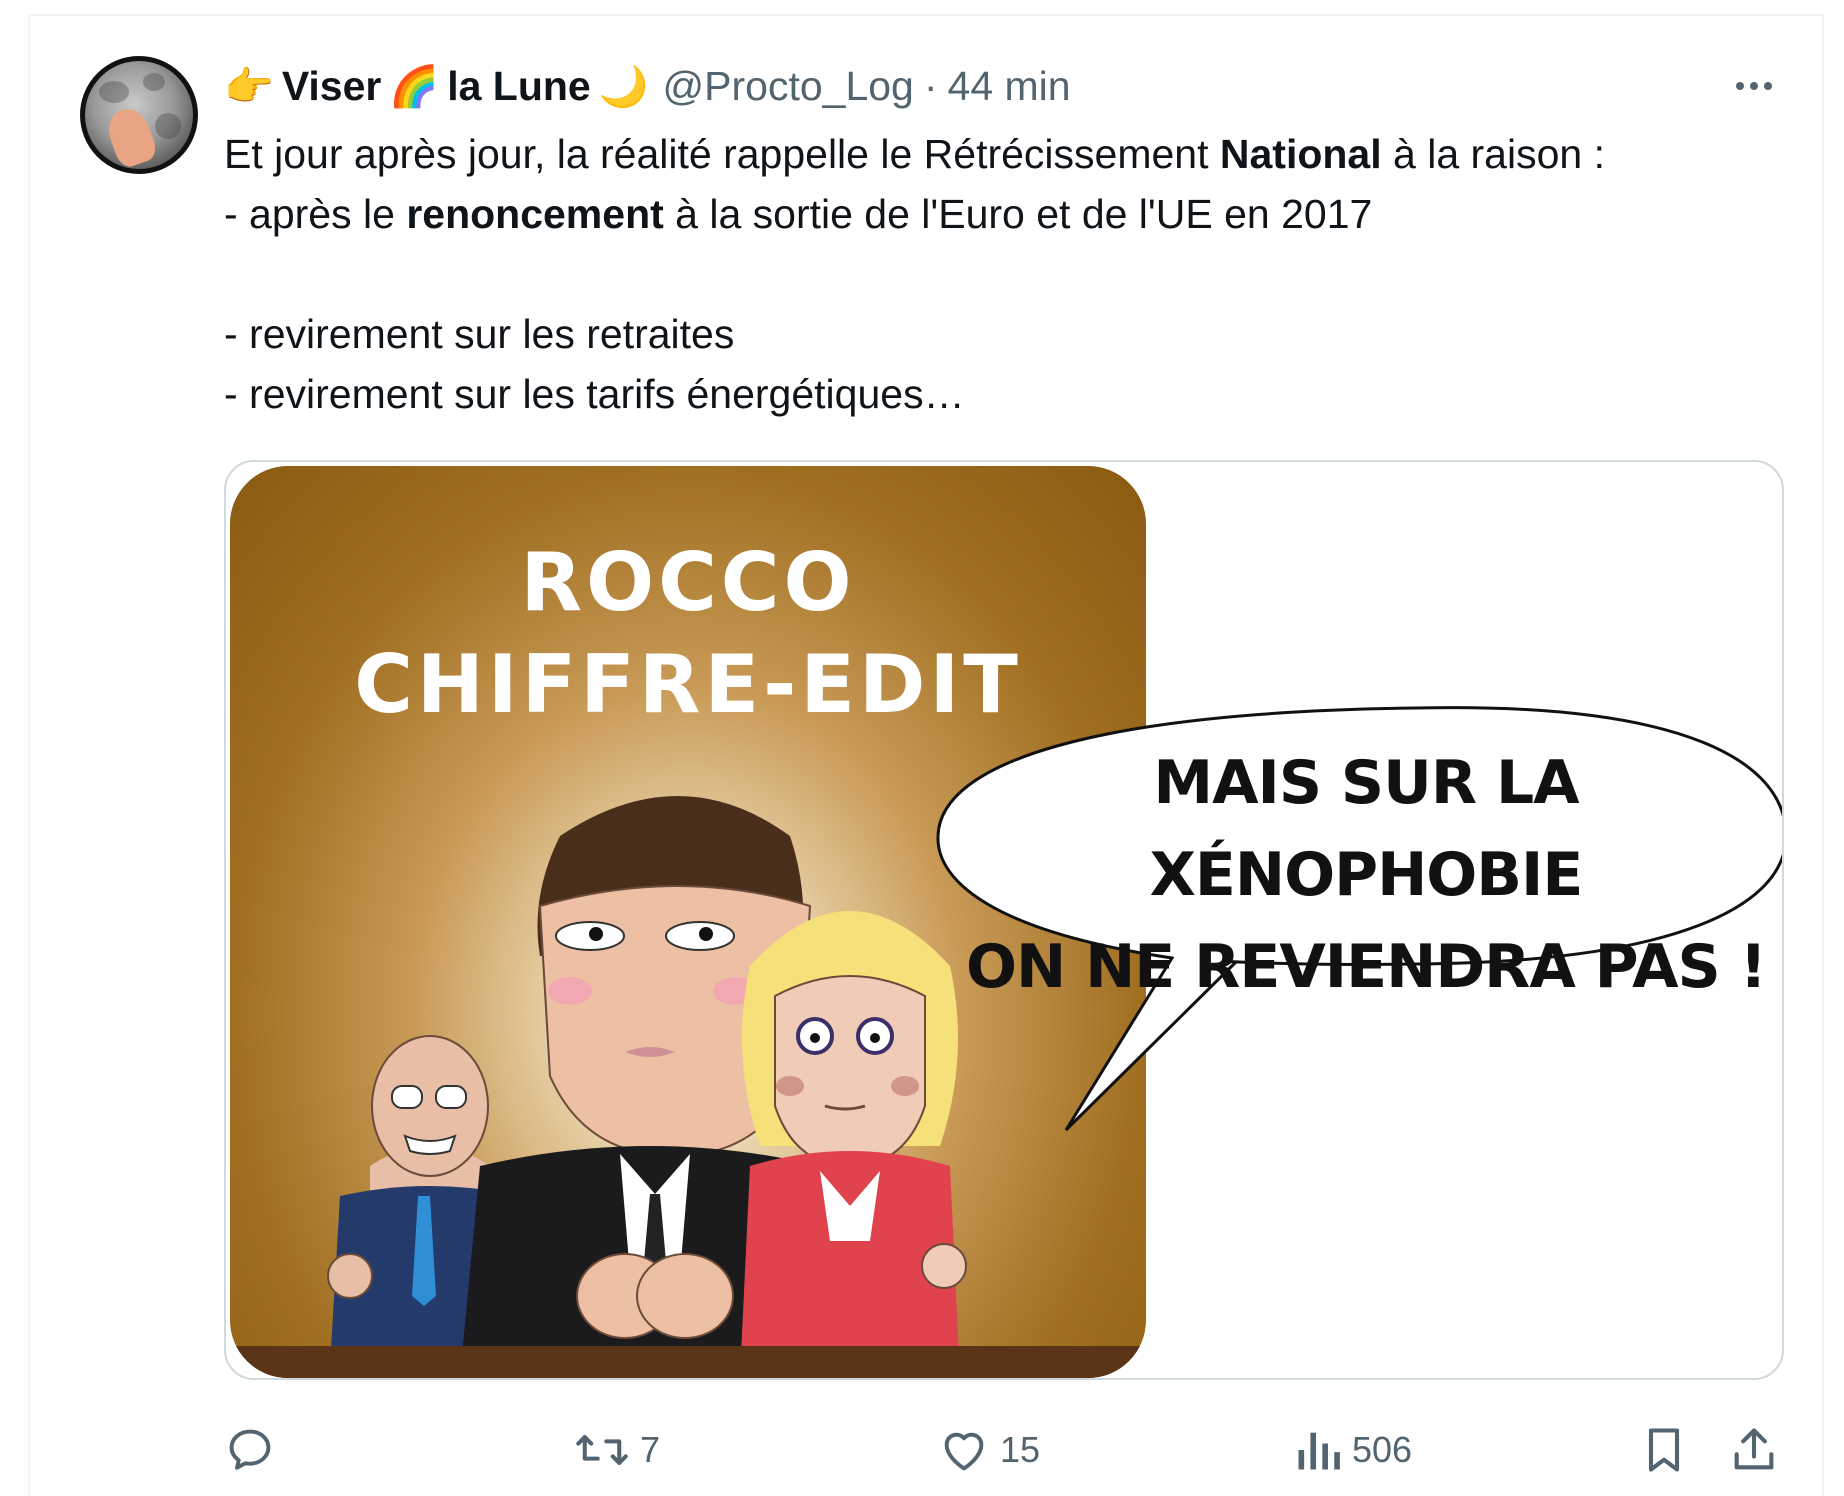  Describe the element at coordinates (479, 334) in the screenshot. I see `tweet-line-3: - revirement sur les retraites` at that location.